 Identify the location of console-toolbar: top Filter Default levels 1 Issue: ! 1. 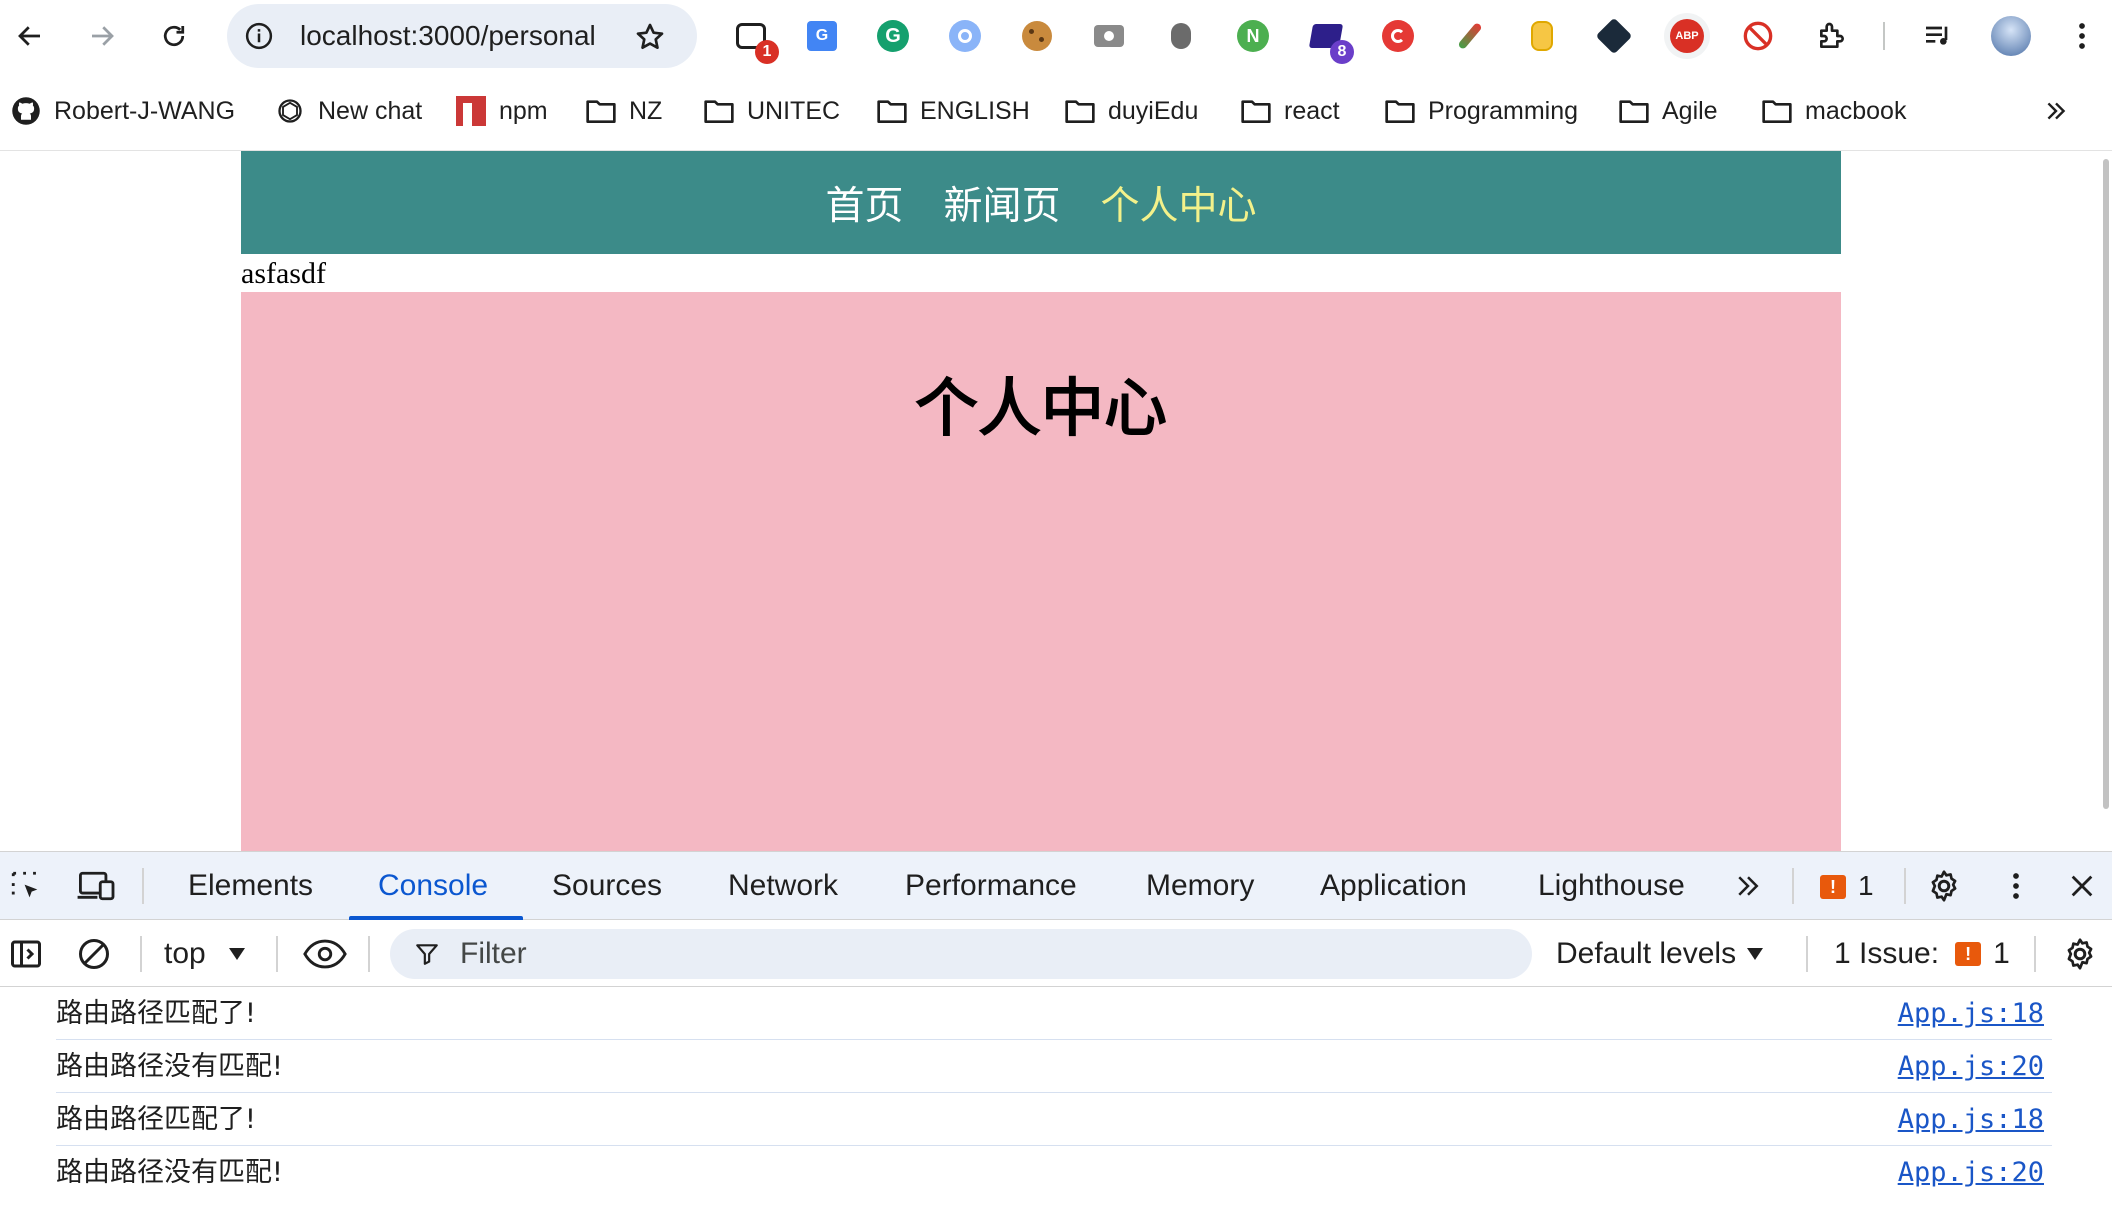
(1056, 953).